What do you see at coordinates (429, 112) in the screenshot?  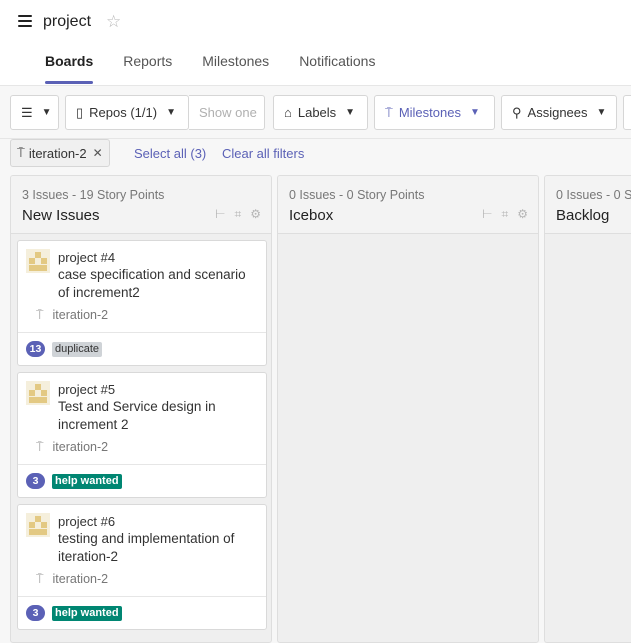 I see `milestones-label: Milestones` at bounding box center [429, 112].